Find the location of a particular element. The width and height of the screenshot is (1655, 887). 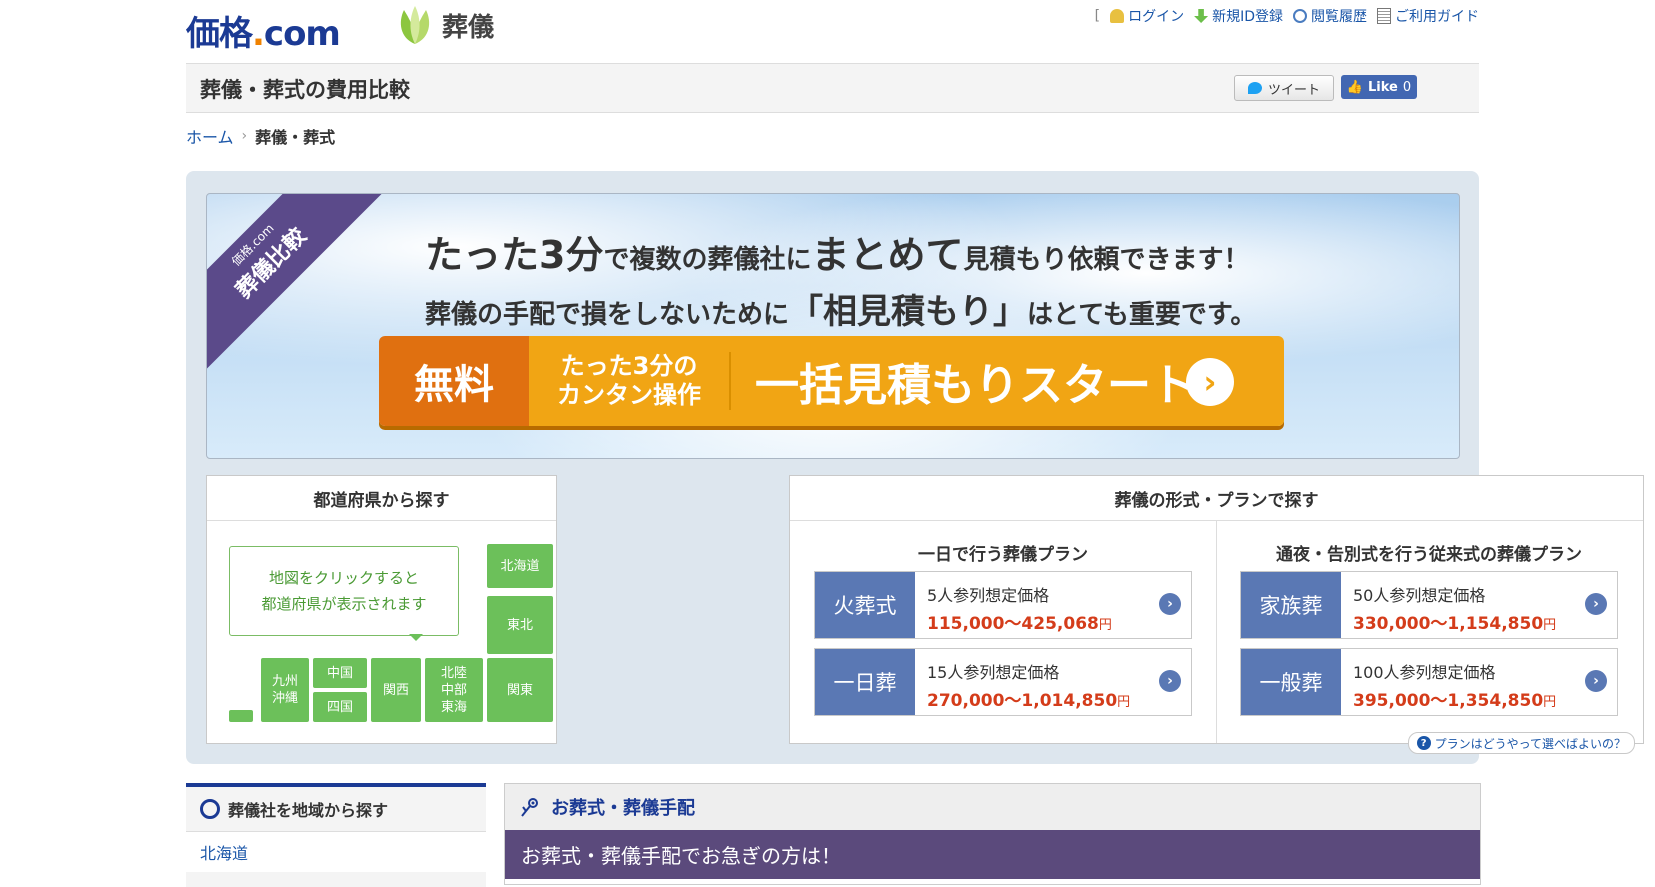

twitter-bird-icon is located at coordinates (1254, 88).